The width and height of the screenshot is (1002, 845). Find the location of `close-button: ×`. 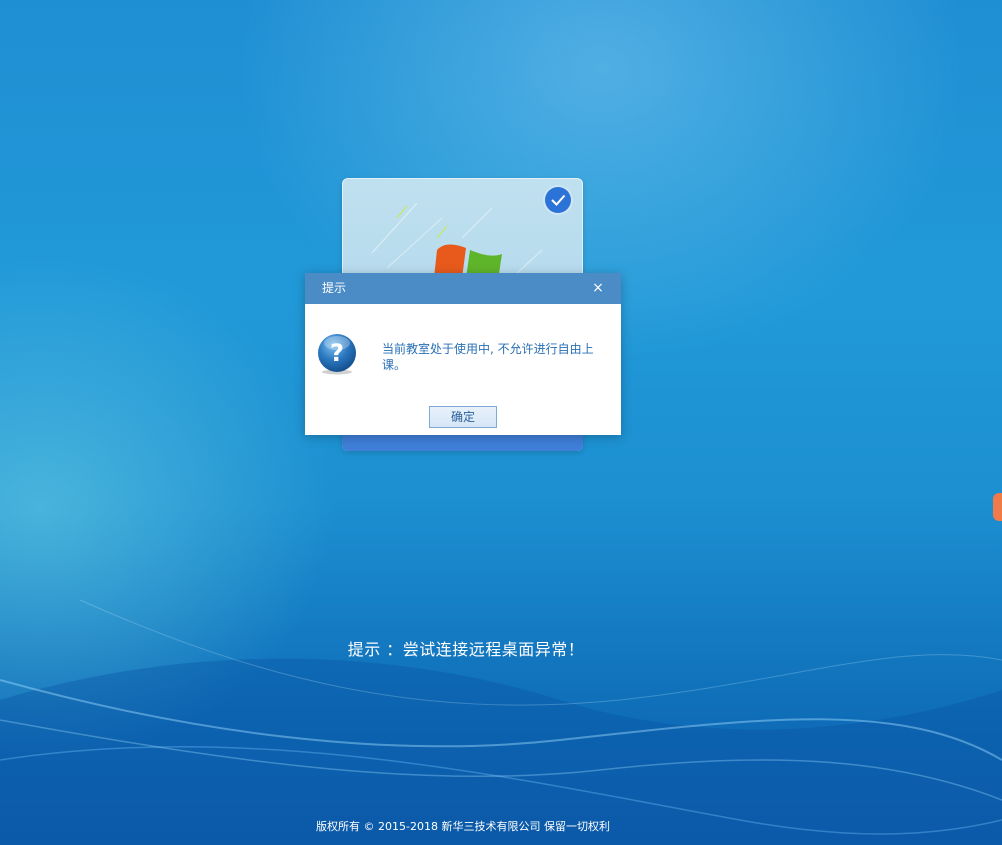

close-button: × is located at coordinates (598, 288).